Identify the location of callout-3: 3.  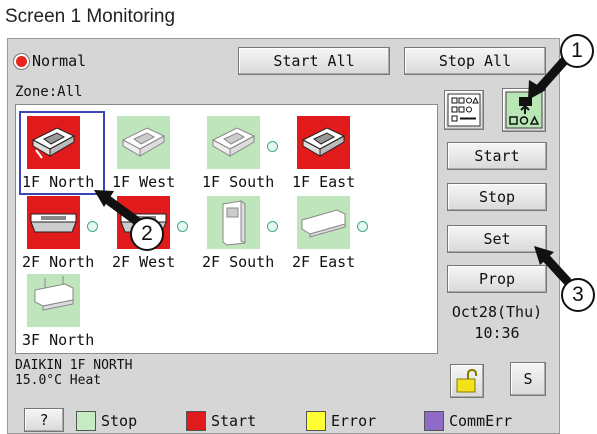
(578, 295).